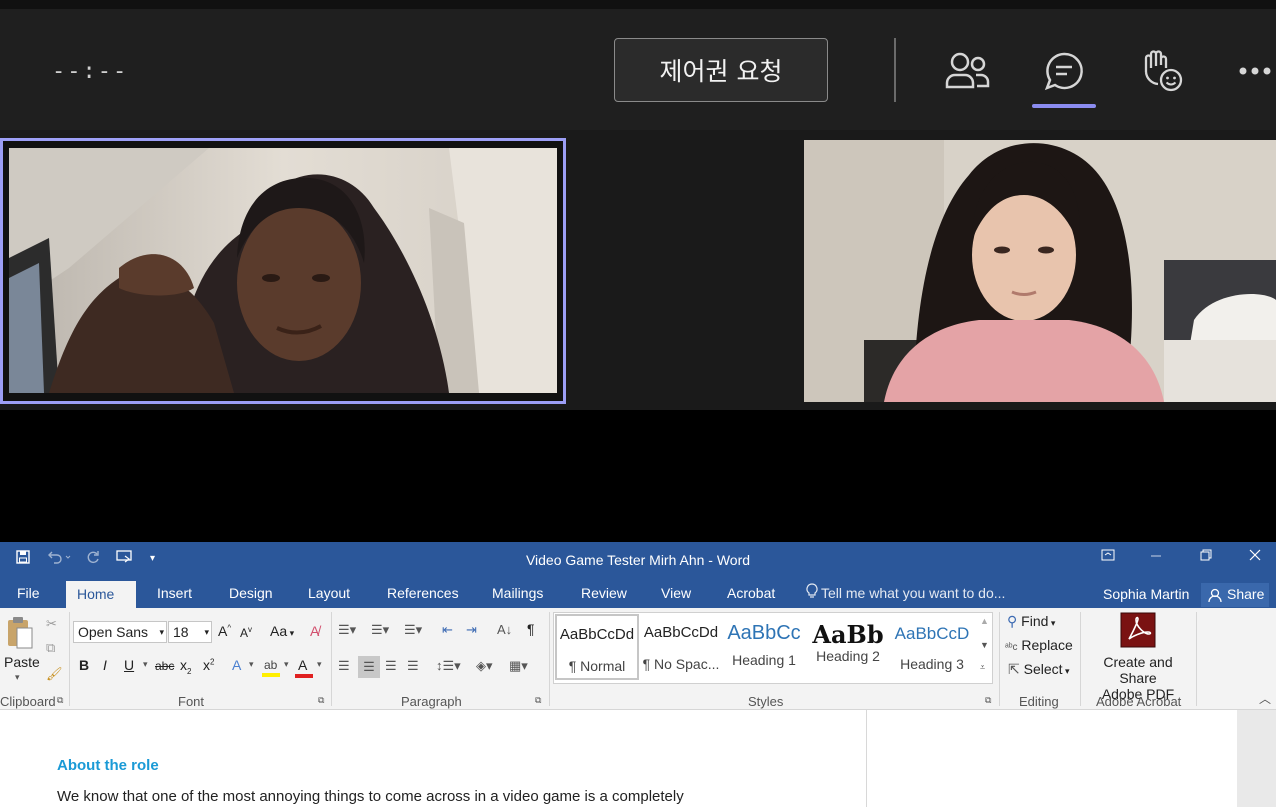 The height and width of the screenshot is (807, 1276). I want to click on line-spacing-icon: ↕☰▾, so click(448, 666).